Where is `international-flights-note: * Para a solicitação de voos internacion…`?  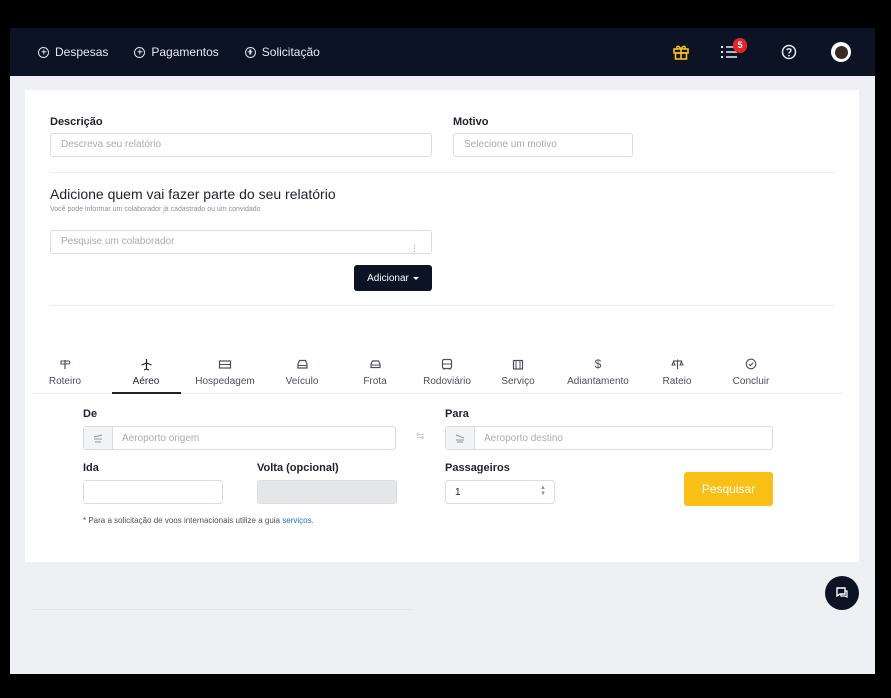 international-flights-note: * Para a solicitação de voos internacion… is located at coordinates (198, 520).